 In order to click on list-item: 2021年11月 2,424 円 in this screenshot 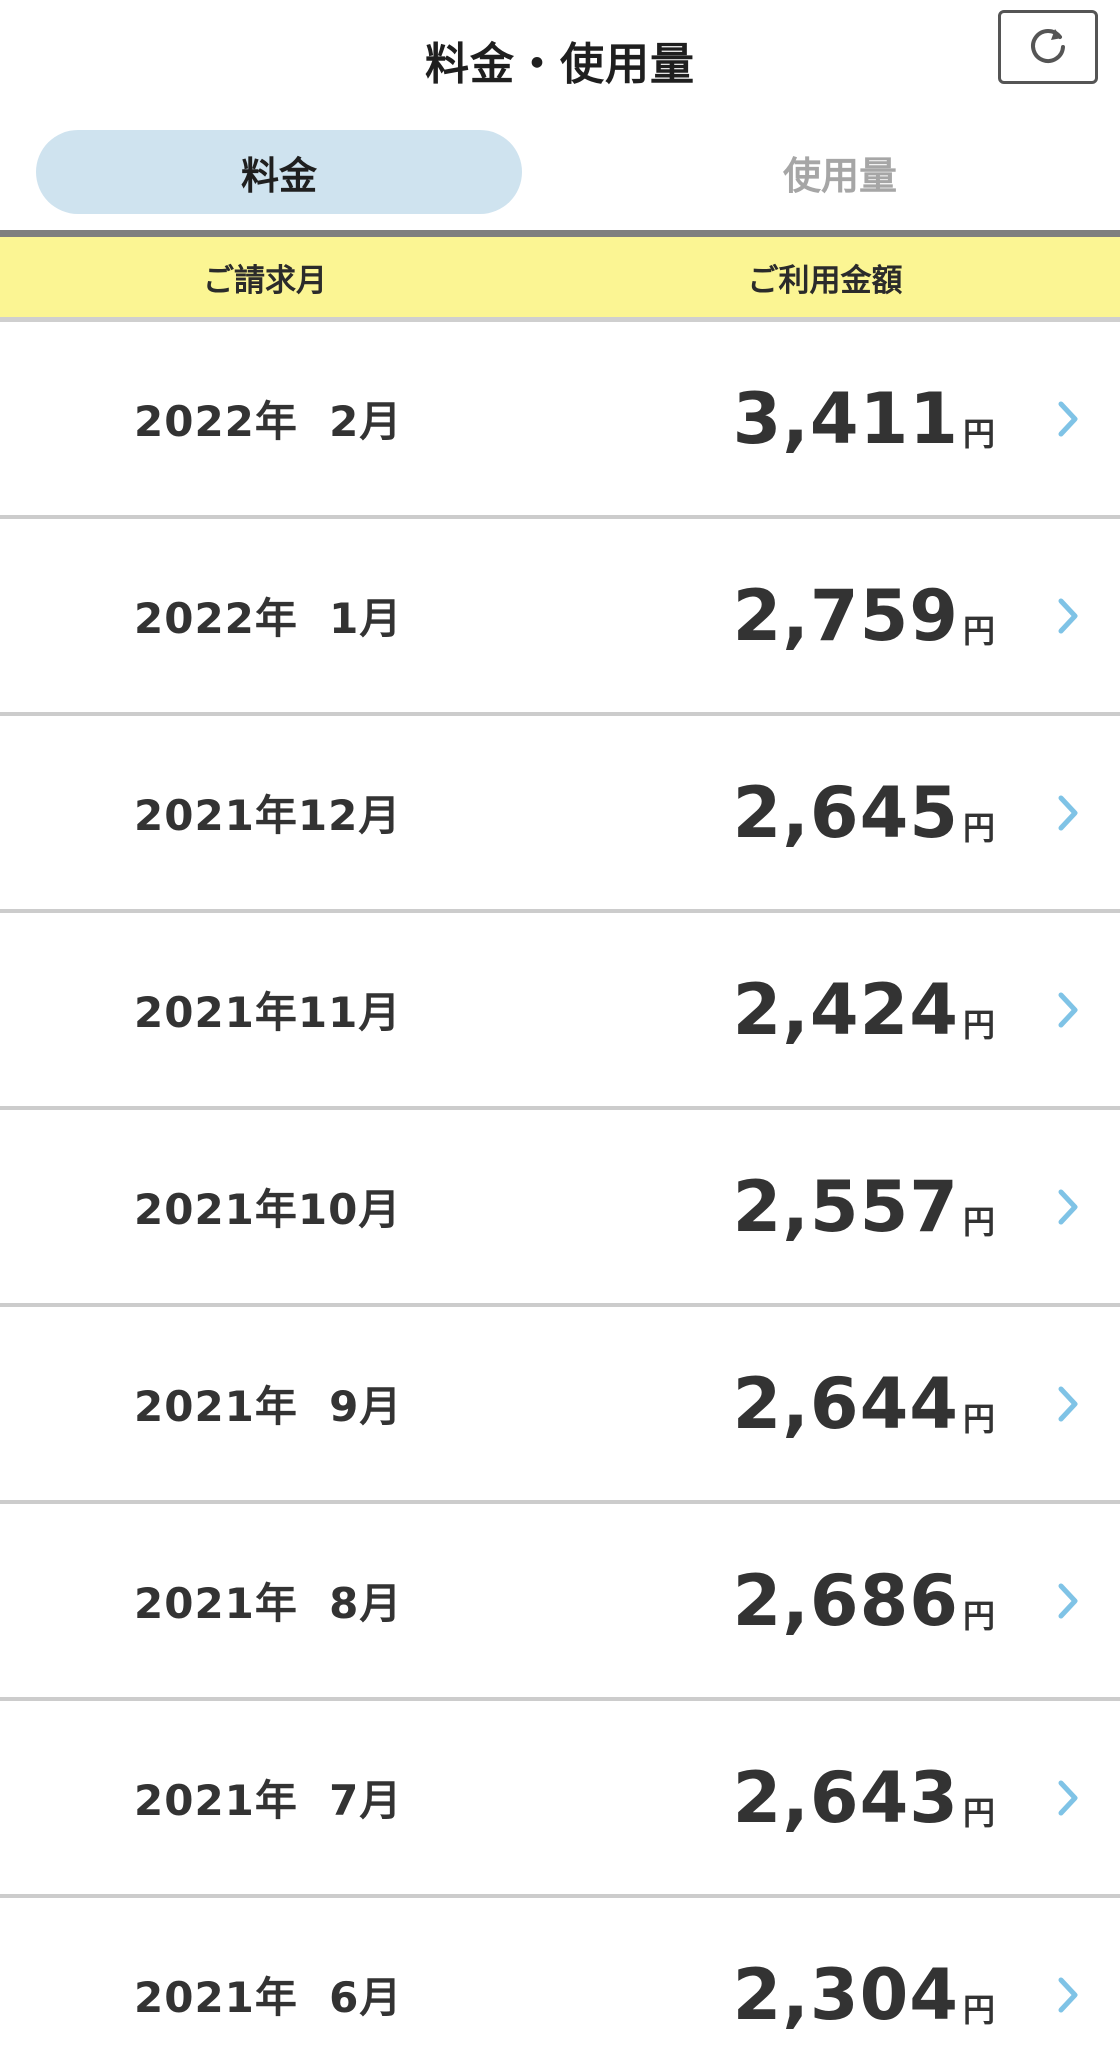, I will do `click(560, 1011)`.